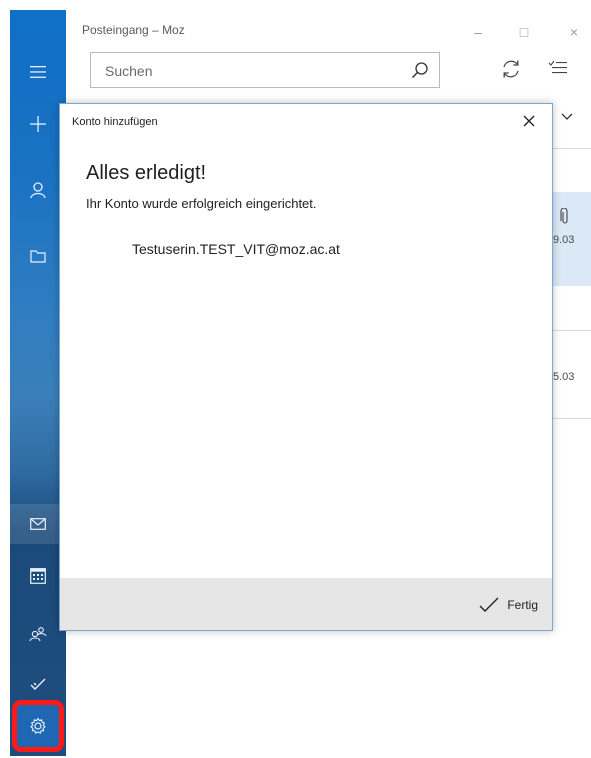  I want to click on folders-button, so click(38, 256).